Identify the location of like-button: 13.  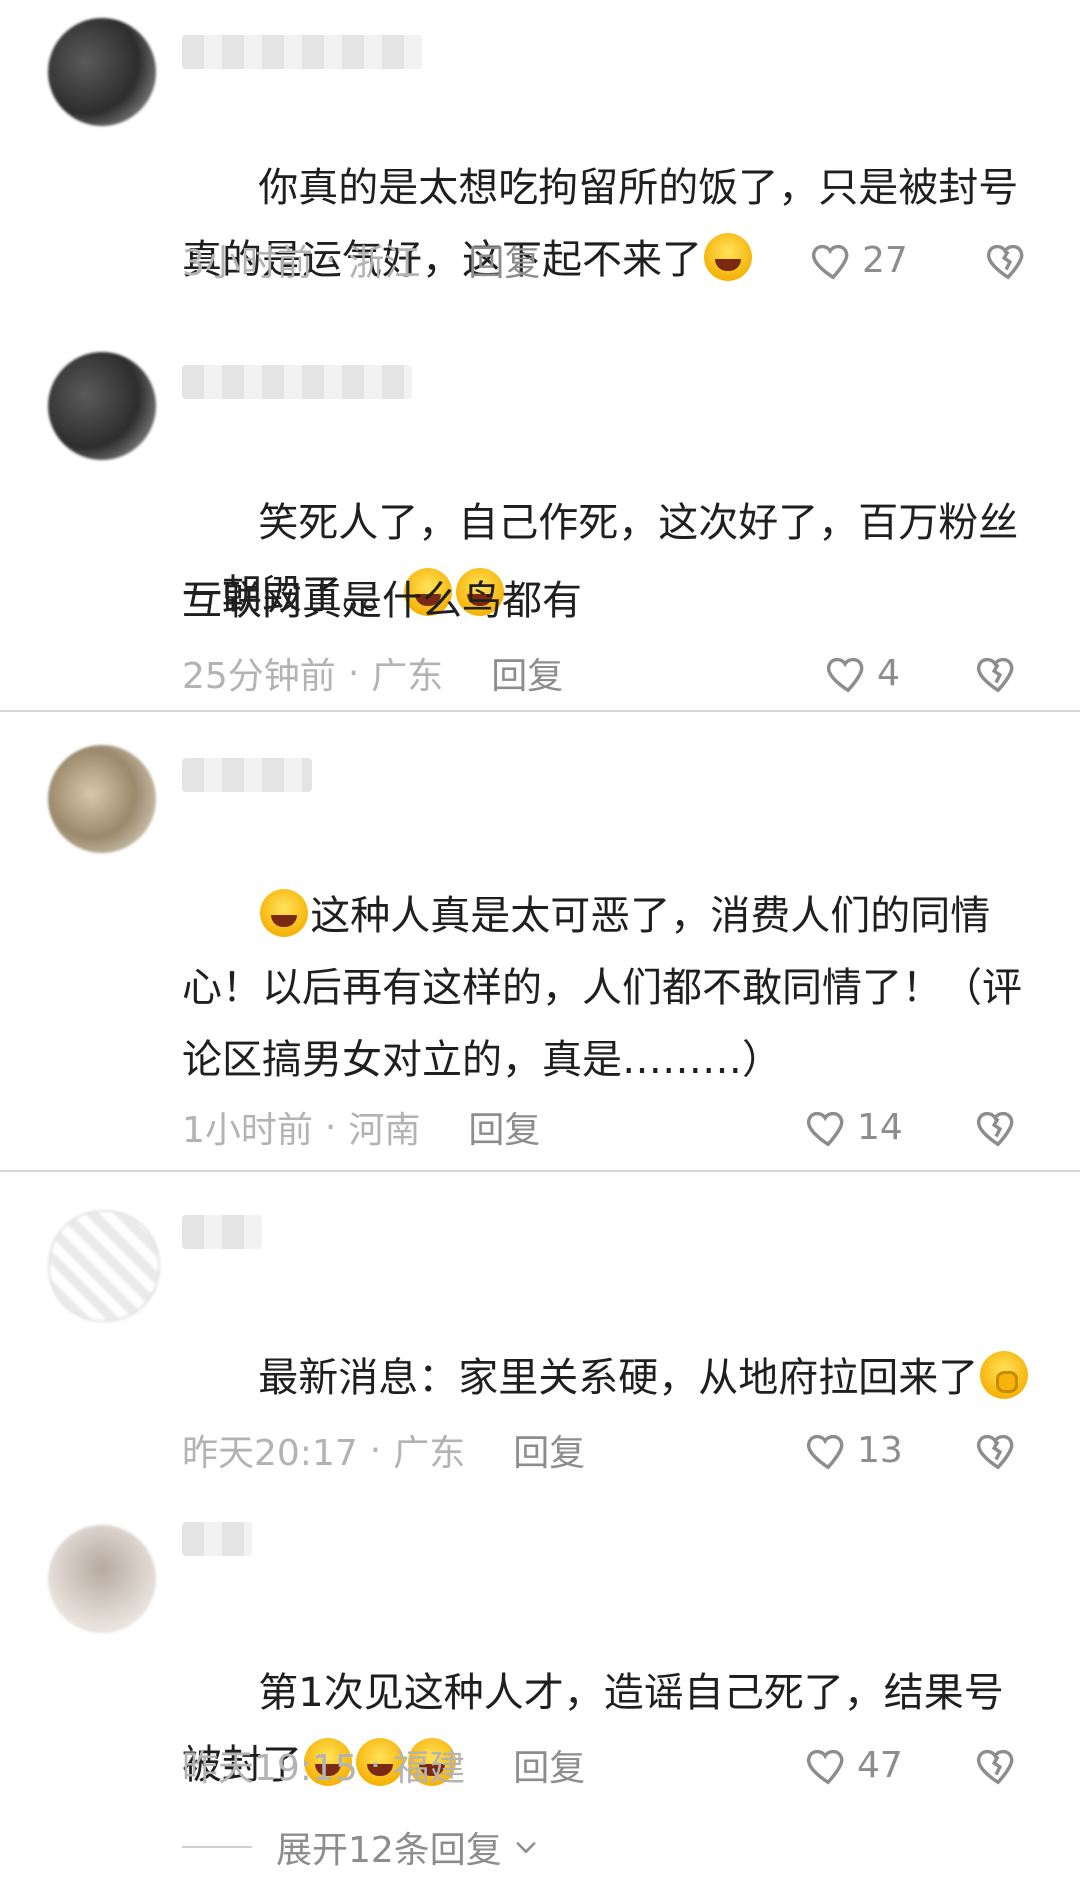
(854, 1450).